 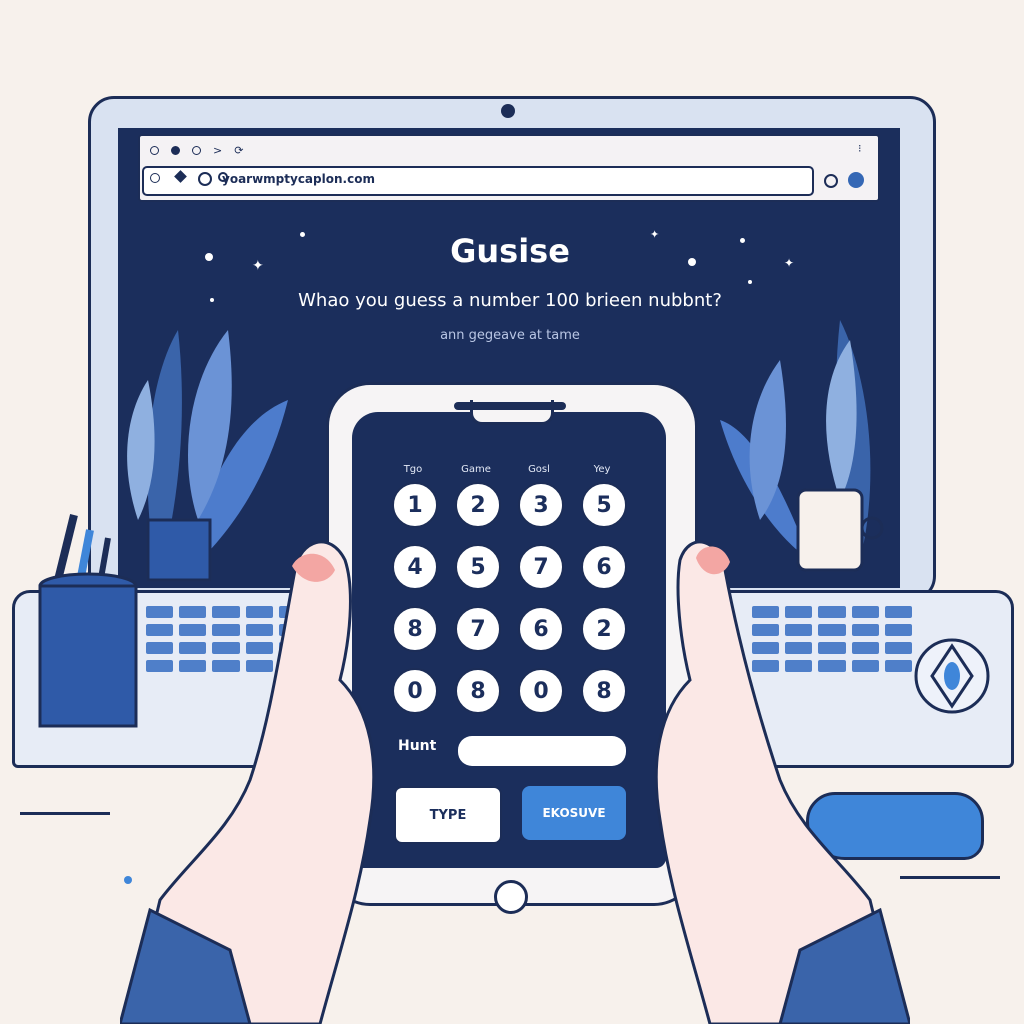 I want to click on right-hand-illustration, so click(x=782, y=782).